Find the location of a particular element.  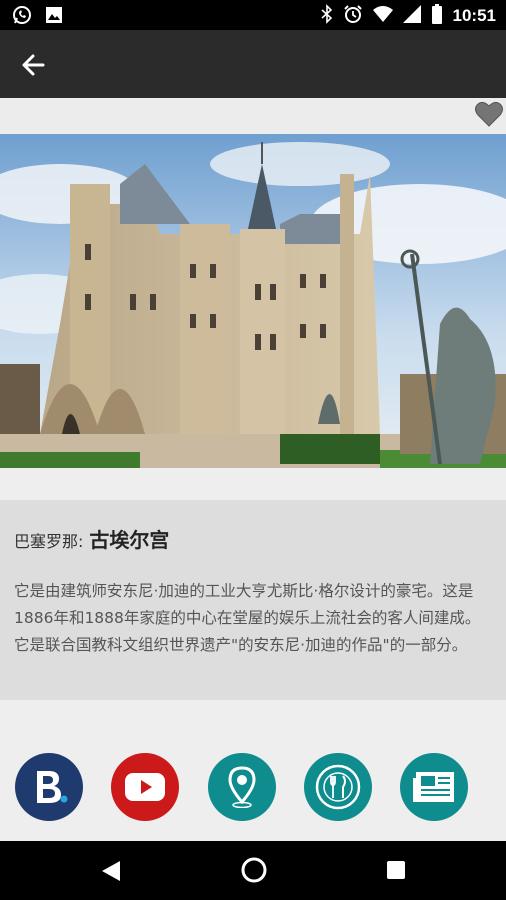

youtube-play-icon is located at coordinates (145, 787).